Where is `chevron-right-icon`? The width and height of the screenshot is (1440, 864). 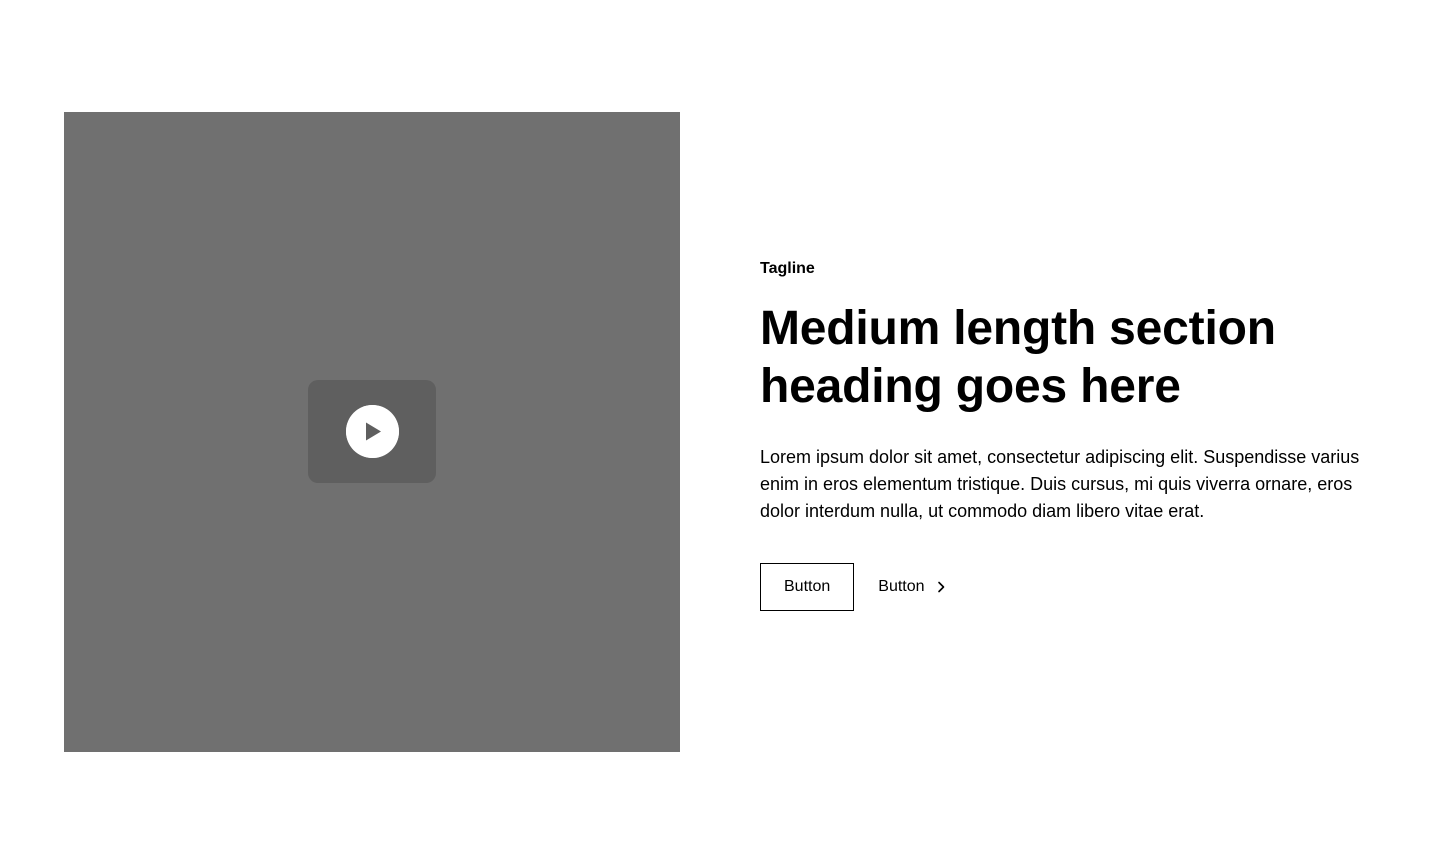
chevron-right-icon is located at coordinates (941, 587).